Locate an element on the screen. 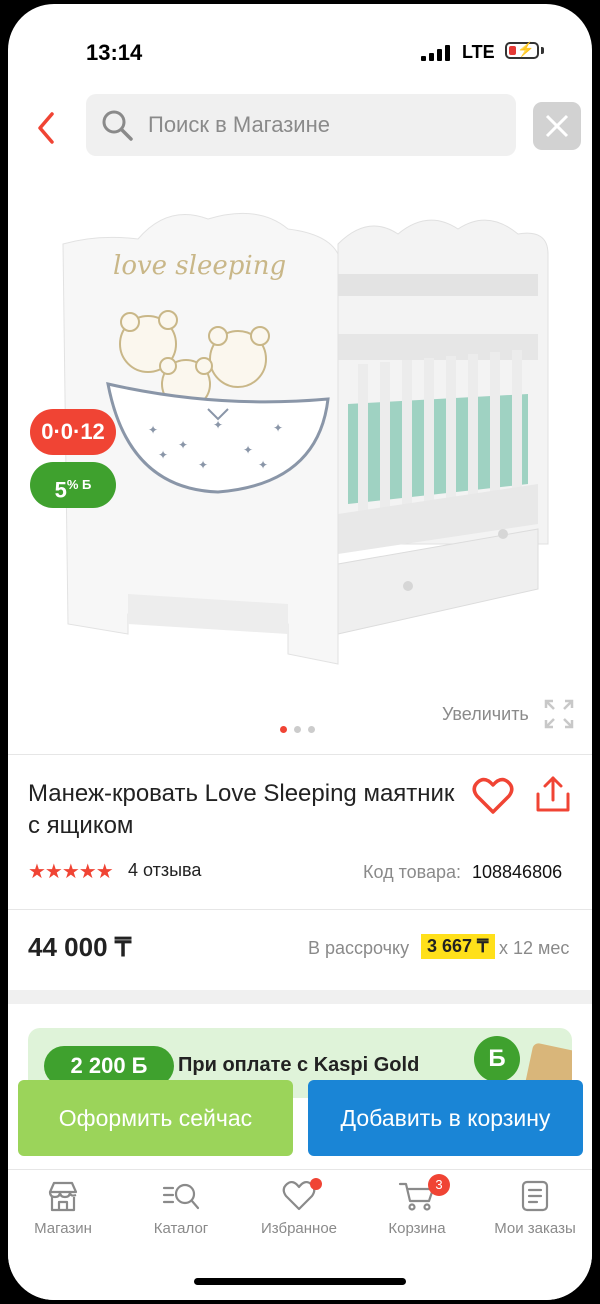 This screenshot has height=1304, width=600. promo-text: При оплате с Kaspi Gold is located at coordinates (299, 1065).